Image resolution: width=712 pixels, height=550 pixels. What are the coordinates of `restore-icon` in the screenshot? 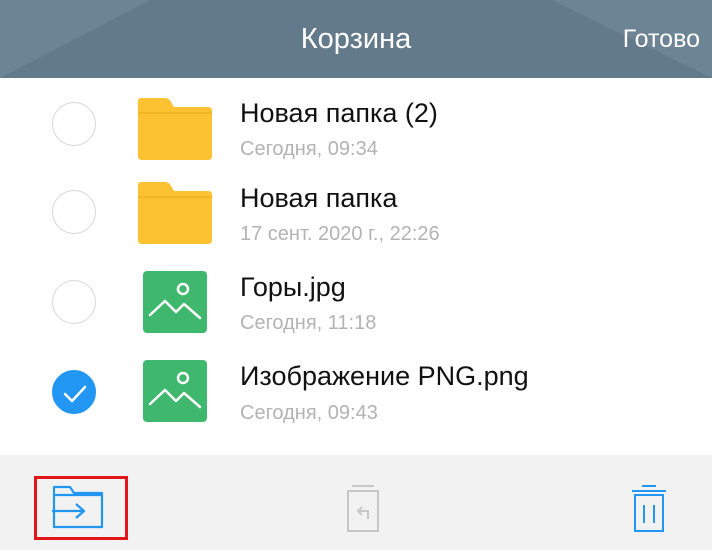 It's located at (363, 508).